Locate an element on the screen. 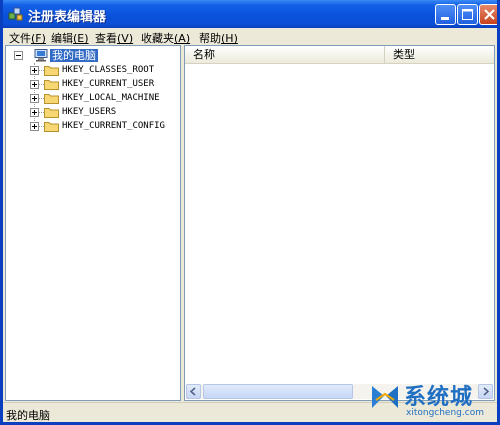 The width and height of the screenshot is (500, 425). menu-help: 帮助(H) is located at coordinates (218, 38).